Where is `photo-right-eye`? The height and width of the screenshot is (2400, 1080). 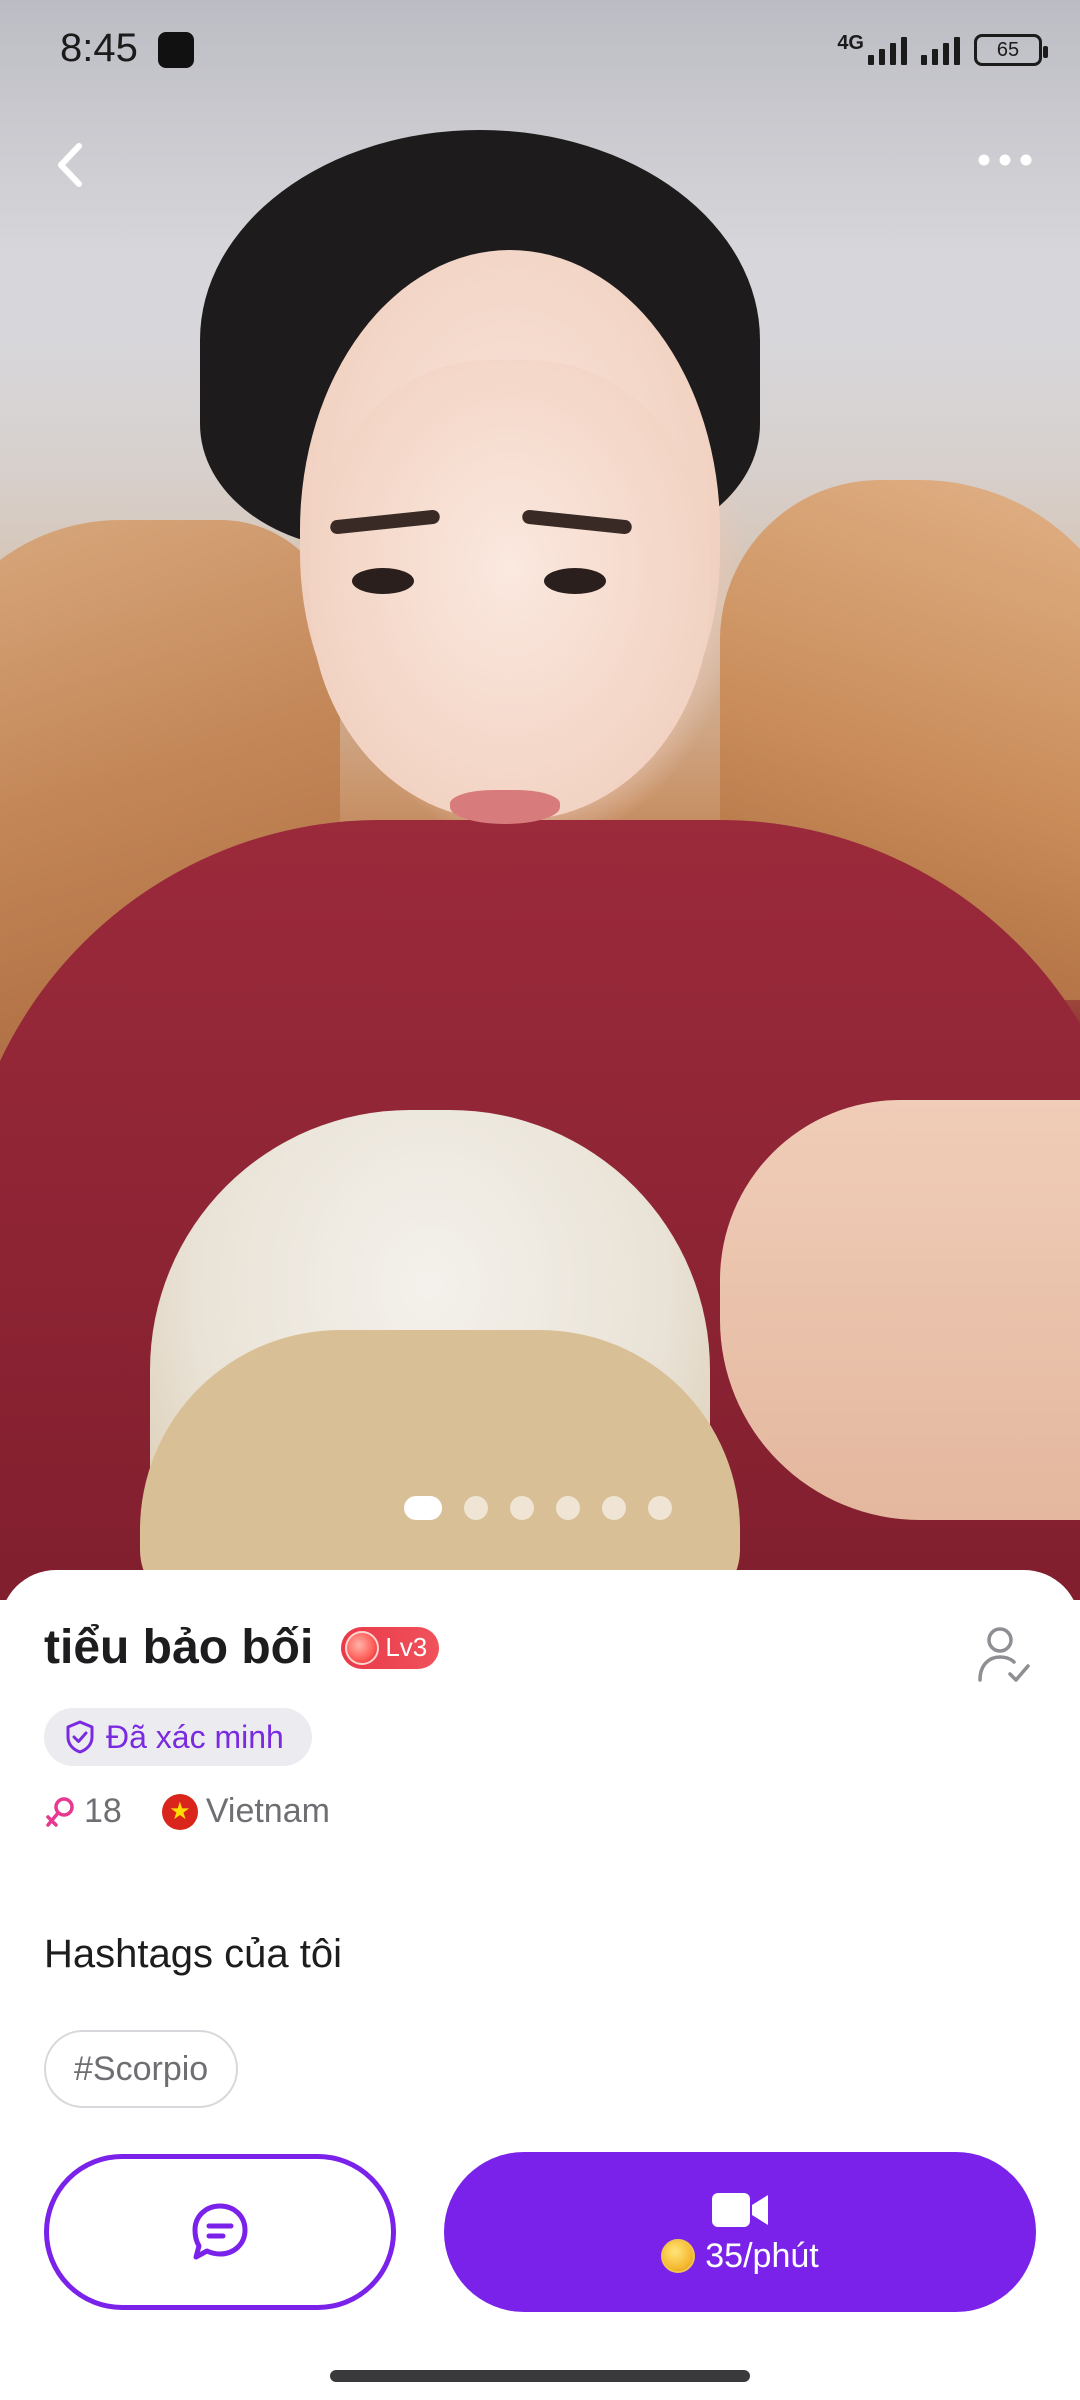 photo-right-eye is located at coordinates (575, 581).